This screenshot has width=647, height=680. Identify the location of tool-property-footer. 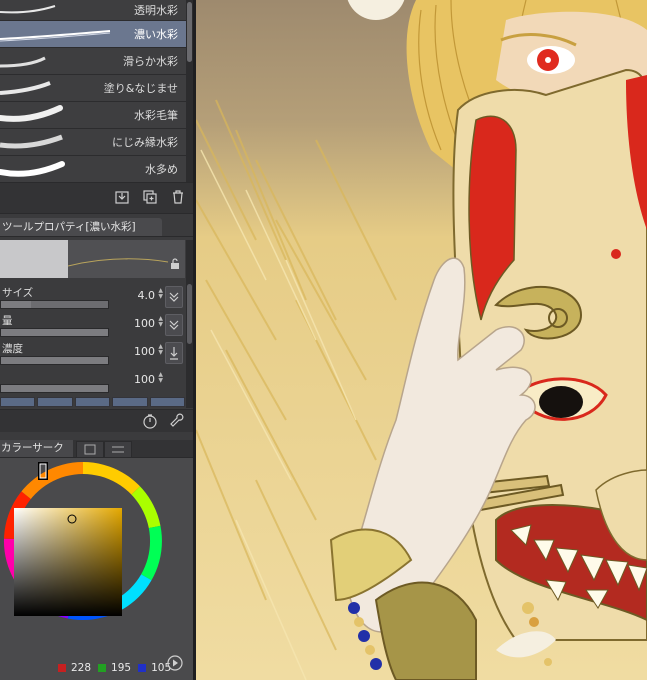
(96, 420).